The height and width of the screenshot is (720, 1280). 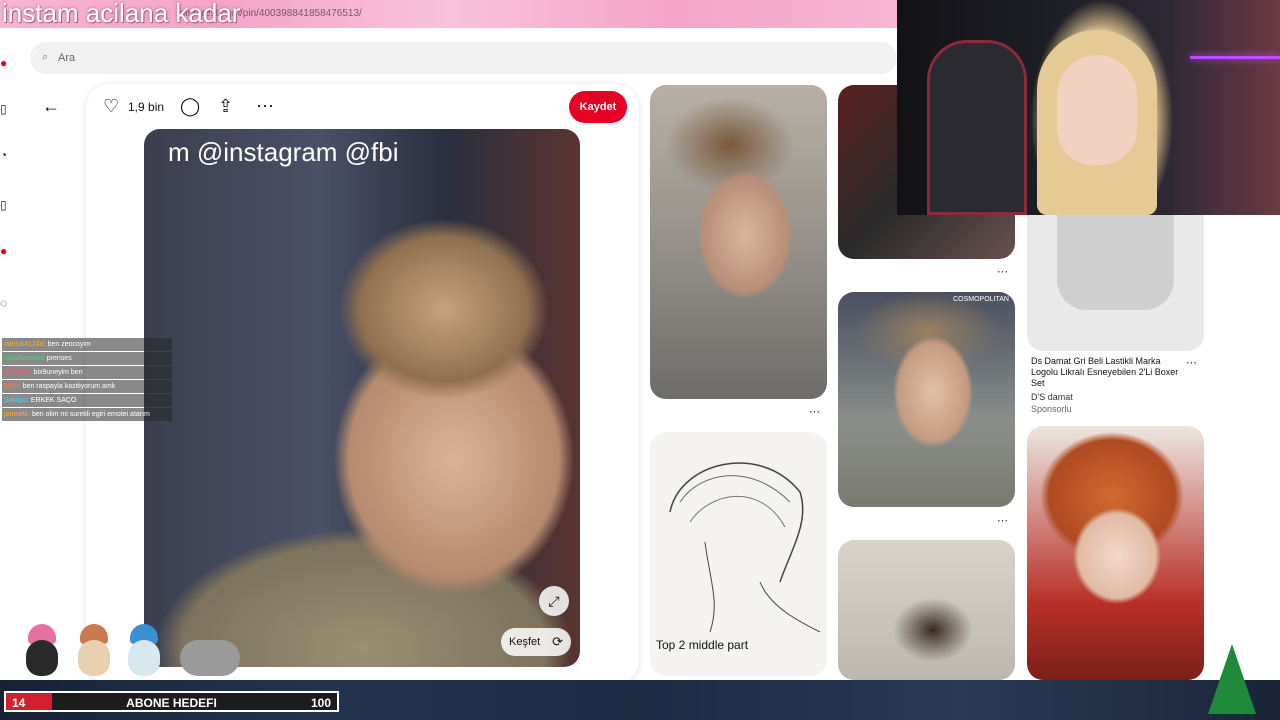 I want to click on pin-tile-hair-sketch: Top 2 middle part, so click(x=738, y=554).